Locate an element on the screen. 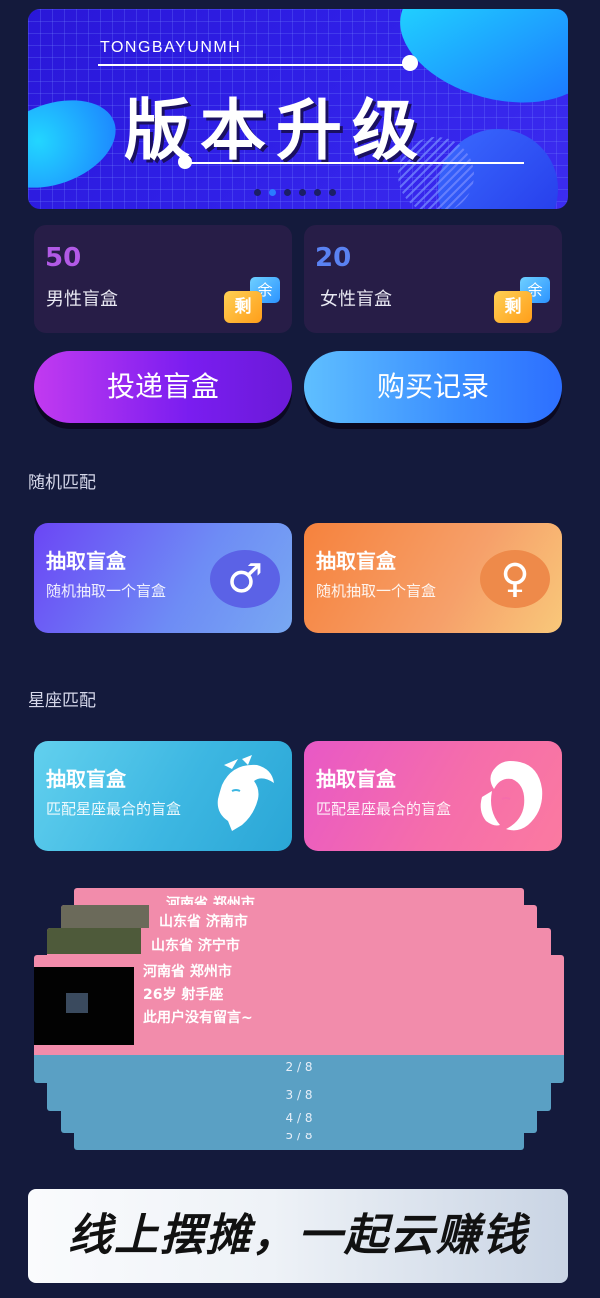 The width and height of the screenshot is (600, 1298). banner-title: 版本升级 is located at coordinates (276, 130).